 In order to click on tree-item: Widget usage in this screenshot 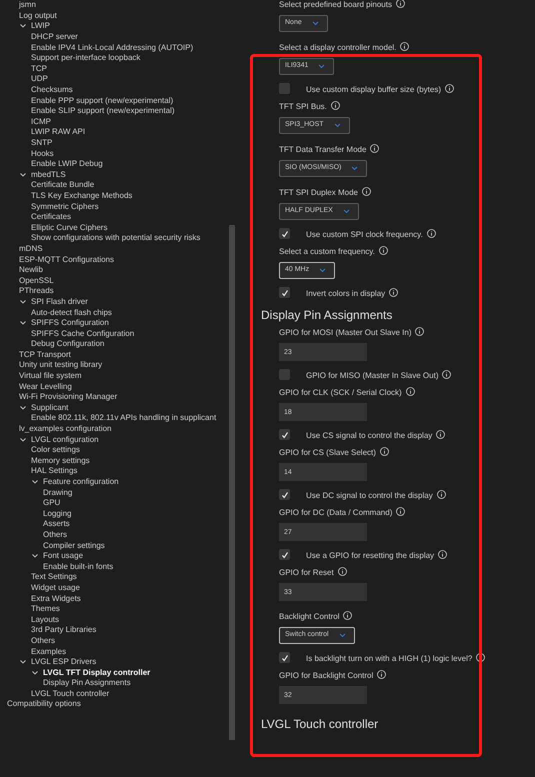, I will do `click(55, 587)`.